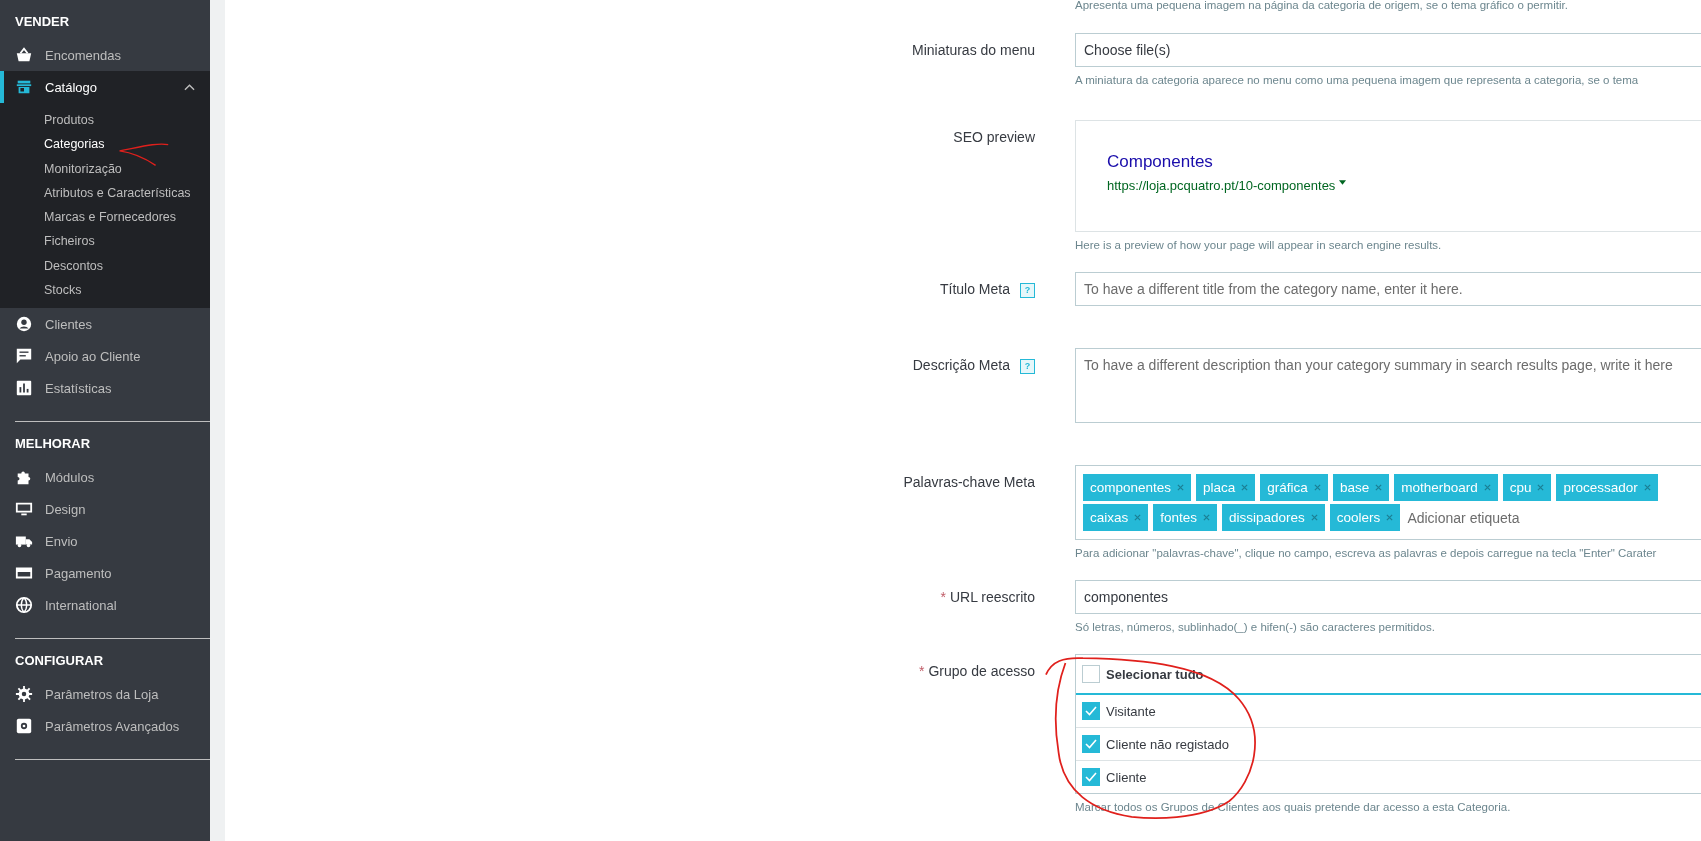  Describe the element at coordinates (105, 324) in the screenshot. I see `sidebar-item: Clientes` at that location.